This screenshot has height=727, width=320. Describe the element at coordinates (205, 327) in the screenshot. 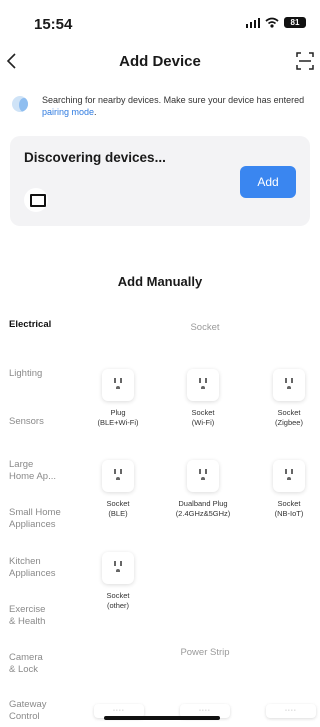

I see `socket-group-title: Socket` at that location.